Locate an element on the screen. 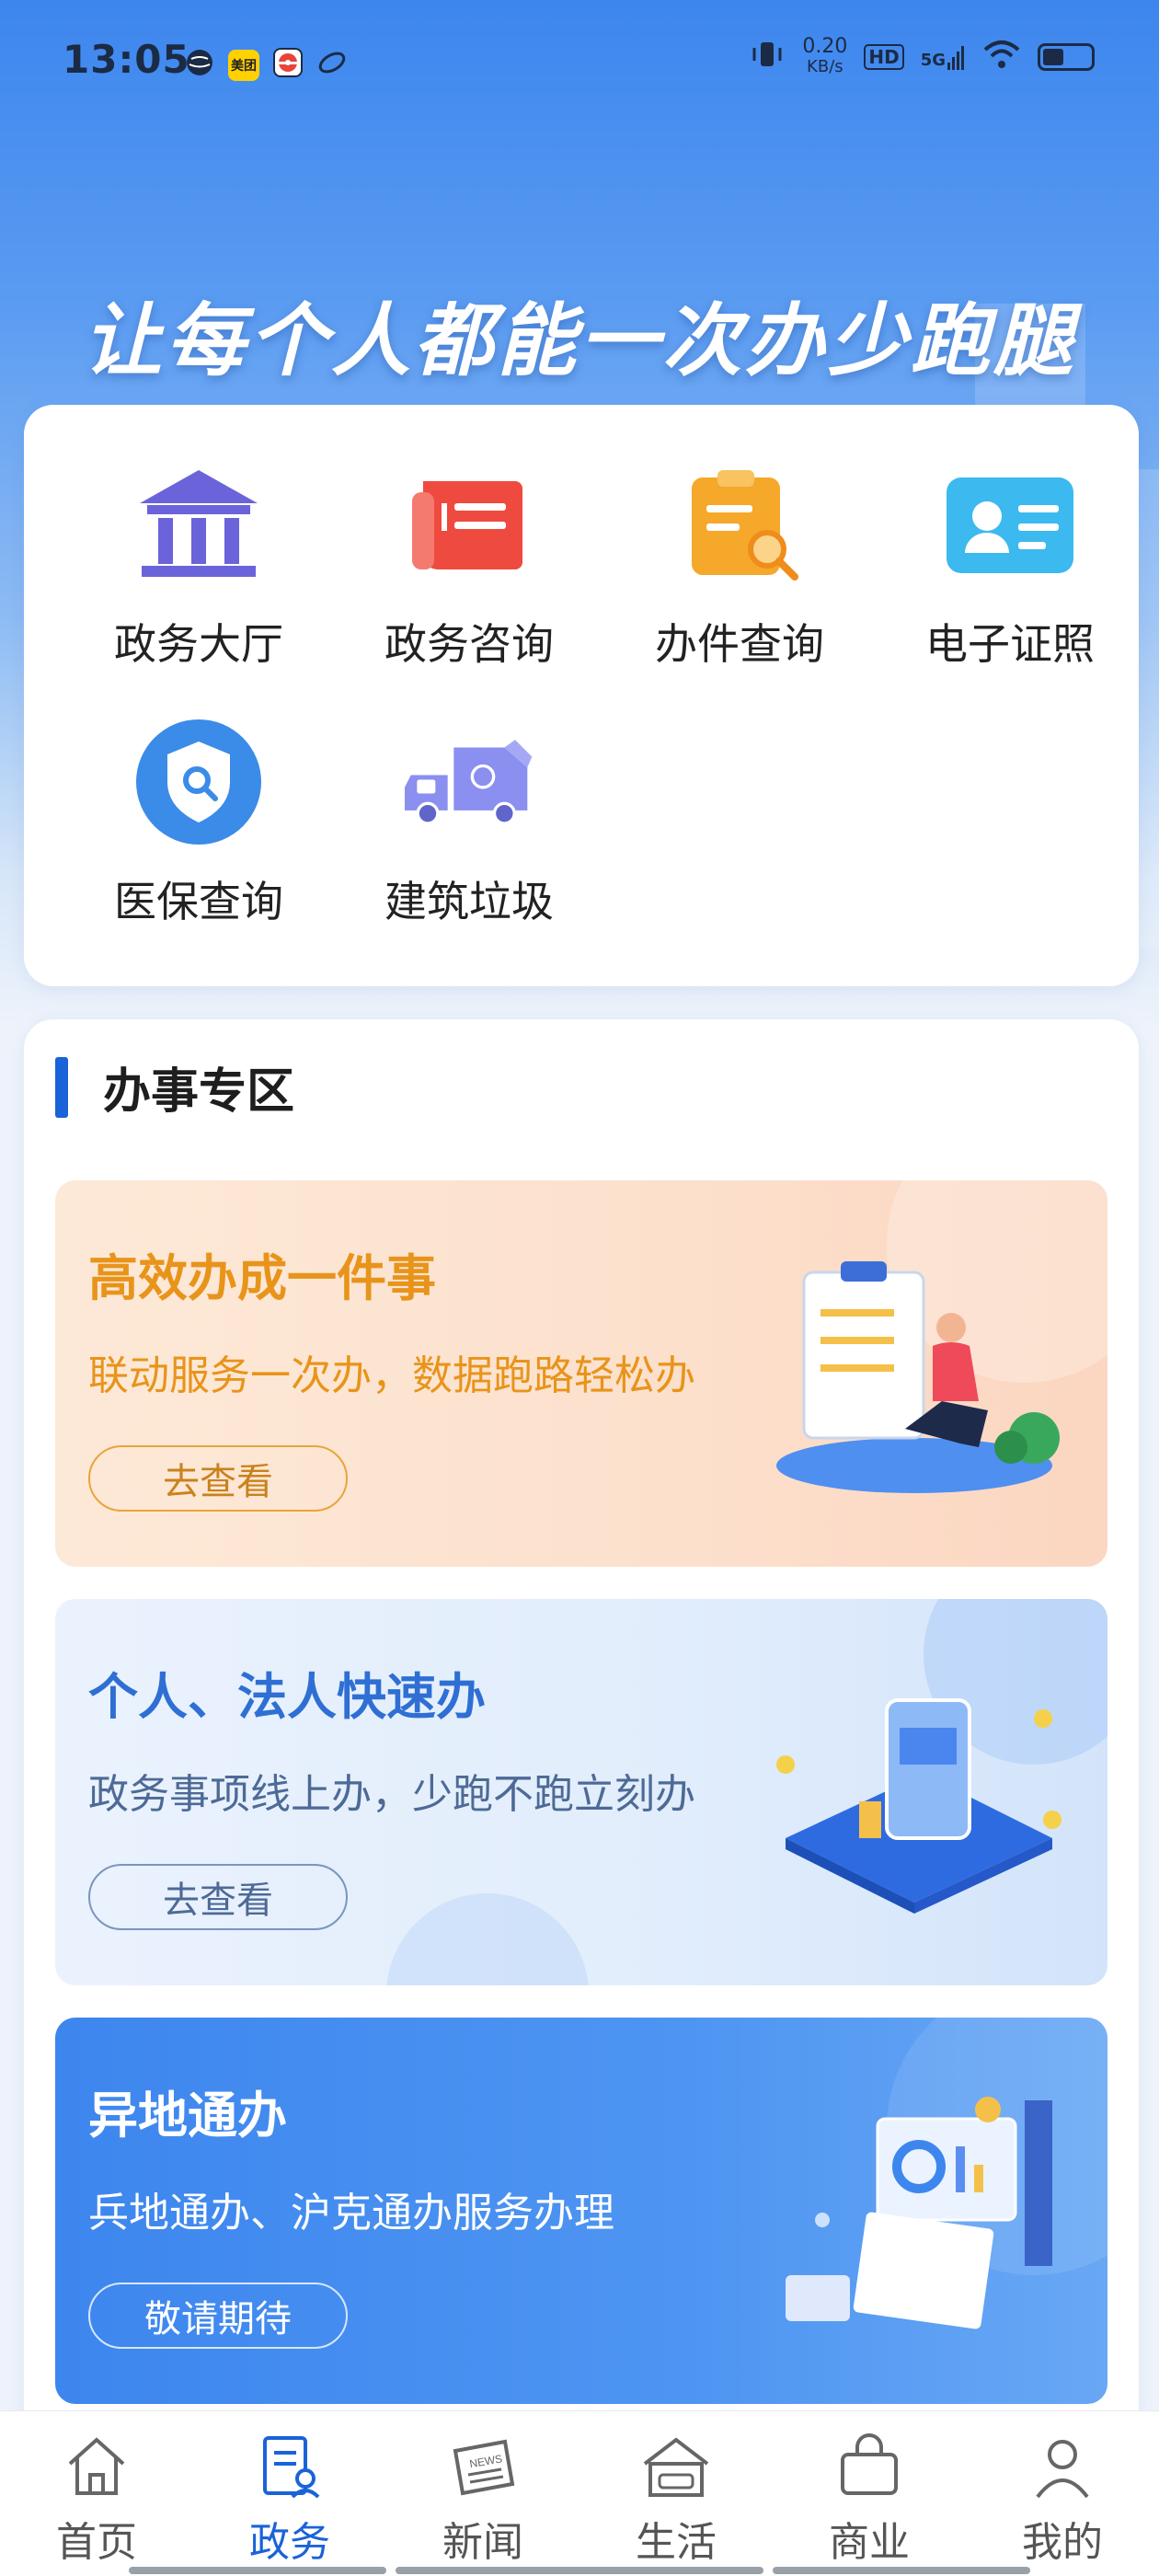 Image resolution: width=1159 pixels, height=2576 pixels. service-e-license: 电子证照 is located at coordinates (1010, 570).